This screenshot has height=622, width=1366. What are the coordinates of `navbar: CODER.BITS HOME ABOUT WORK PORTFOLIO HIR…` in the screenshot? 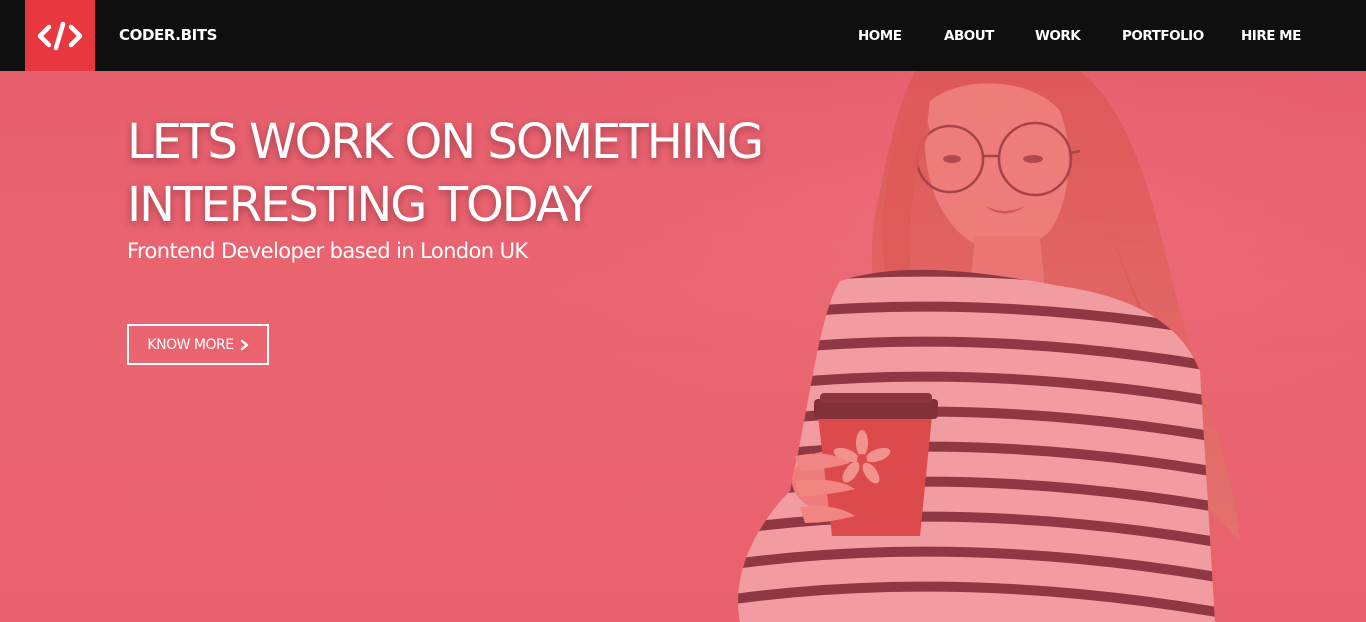 It's located at (683, 35).